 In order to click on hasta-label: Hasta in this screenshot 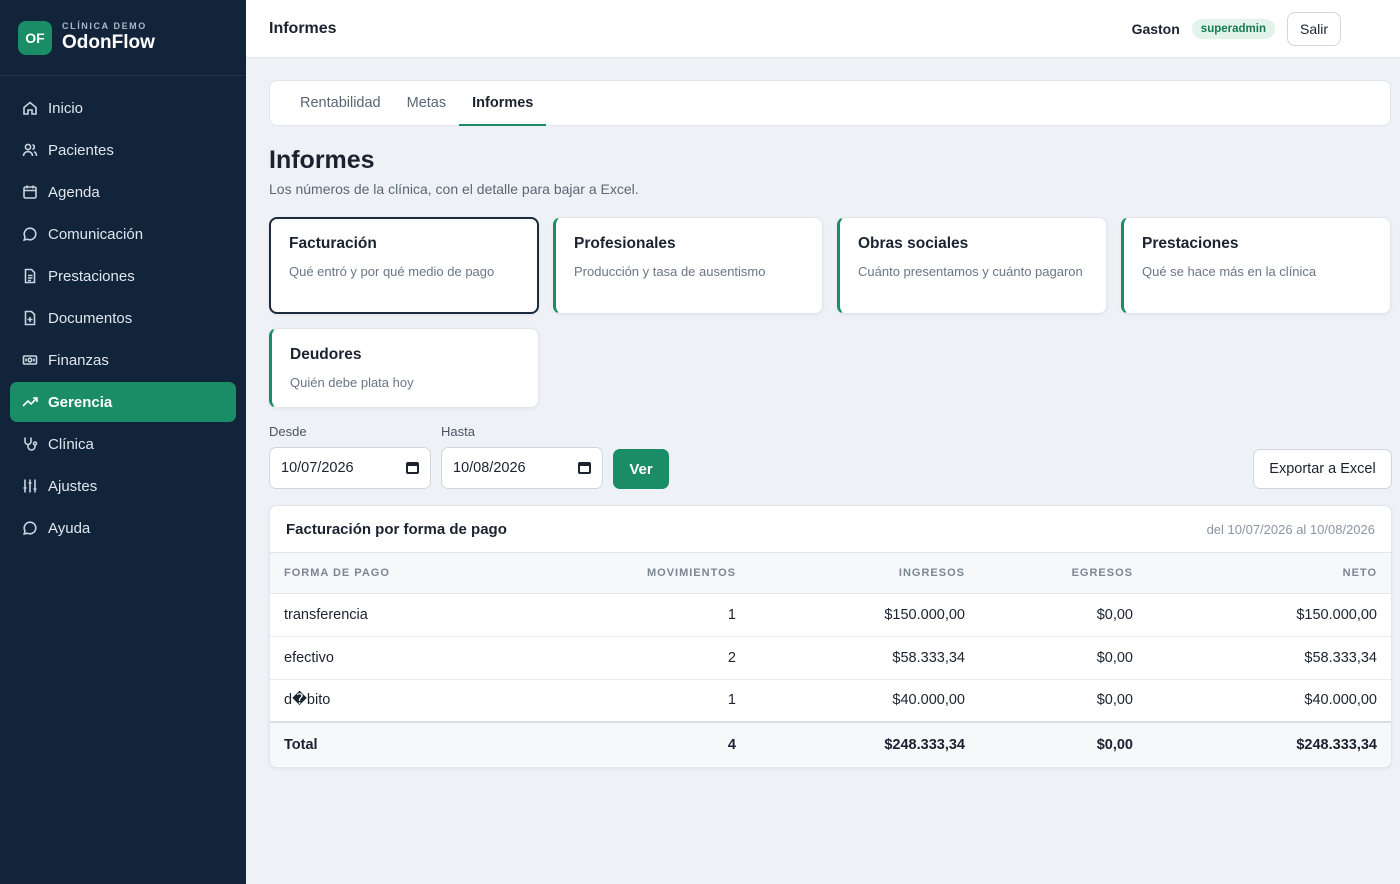, I will do `click(458, 431)`.